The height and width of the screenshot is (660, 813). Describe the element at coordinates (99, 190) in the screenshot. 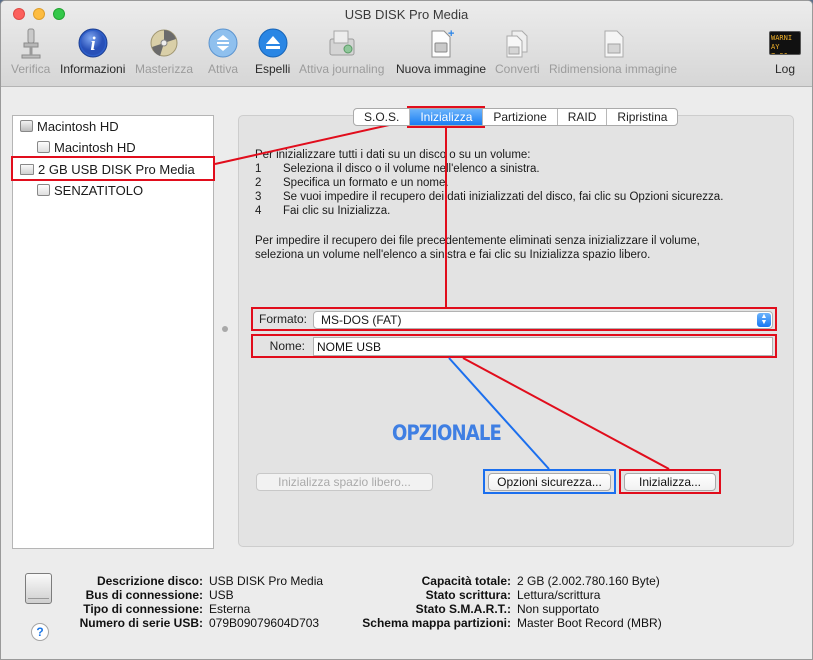

I see `sidebar-item-label: SENZATITOLO` at that location.